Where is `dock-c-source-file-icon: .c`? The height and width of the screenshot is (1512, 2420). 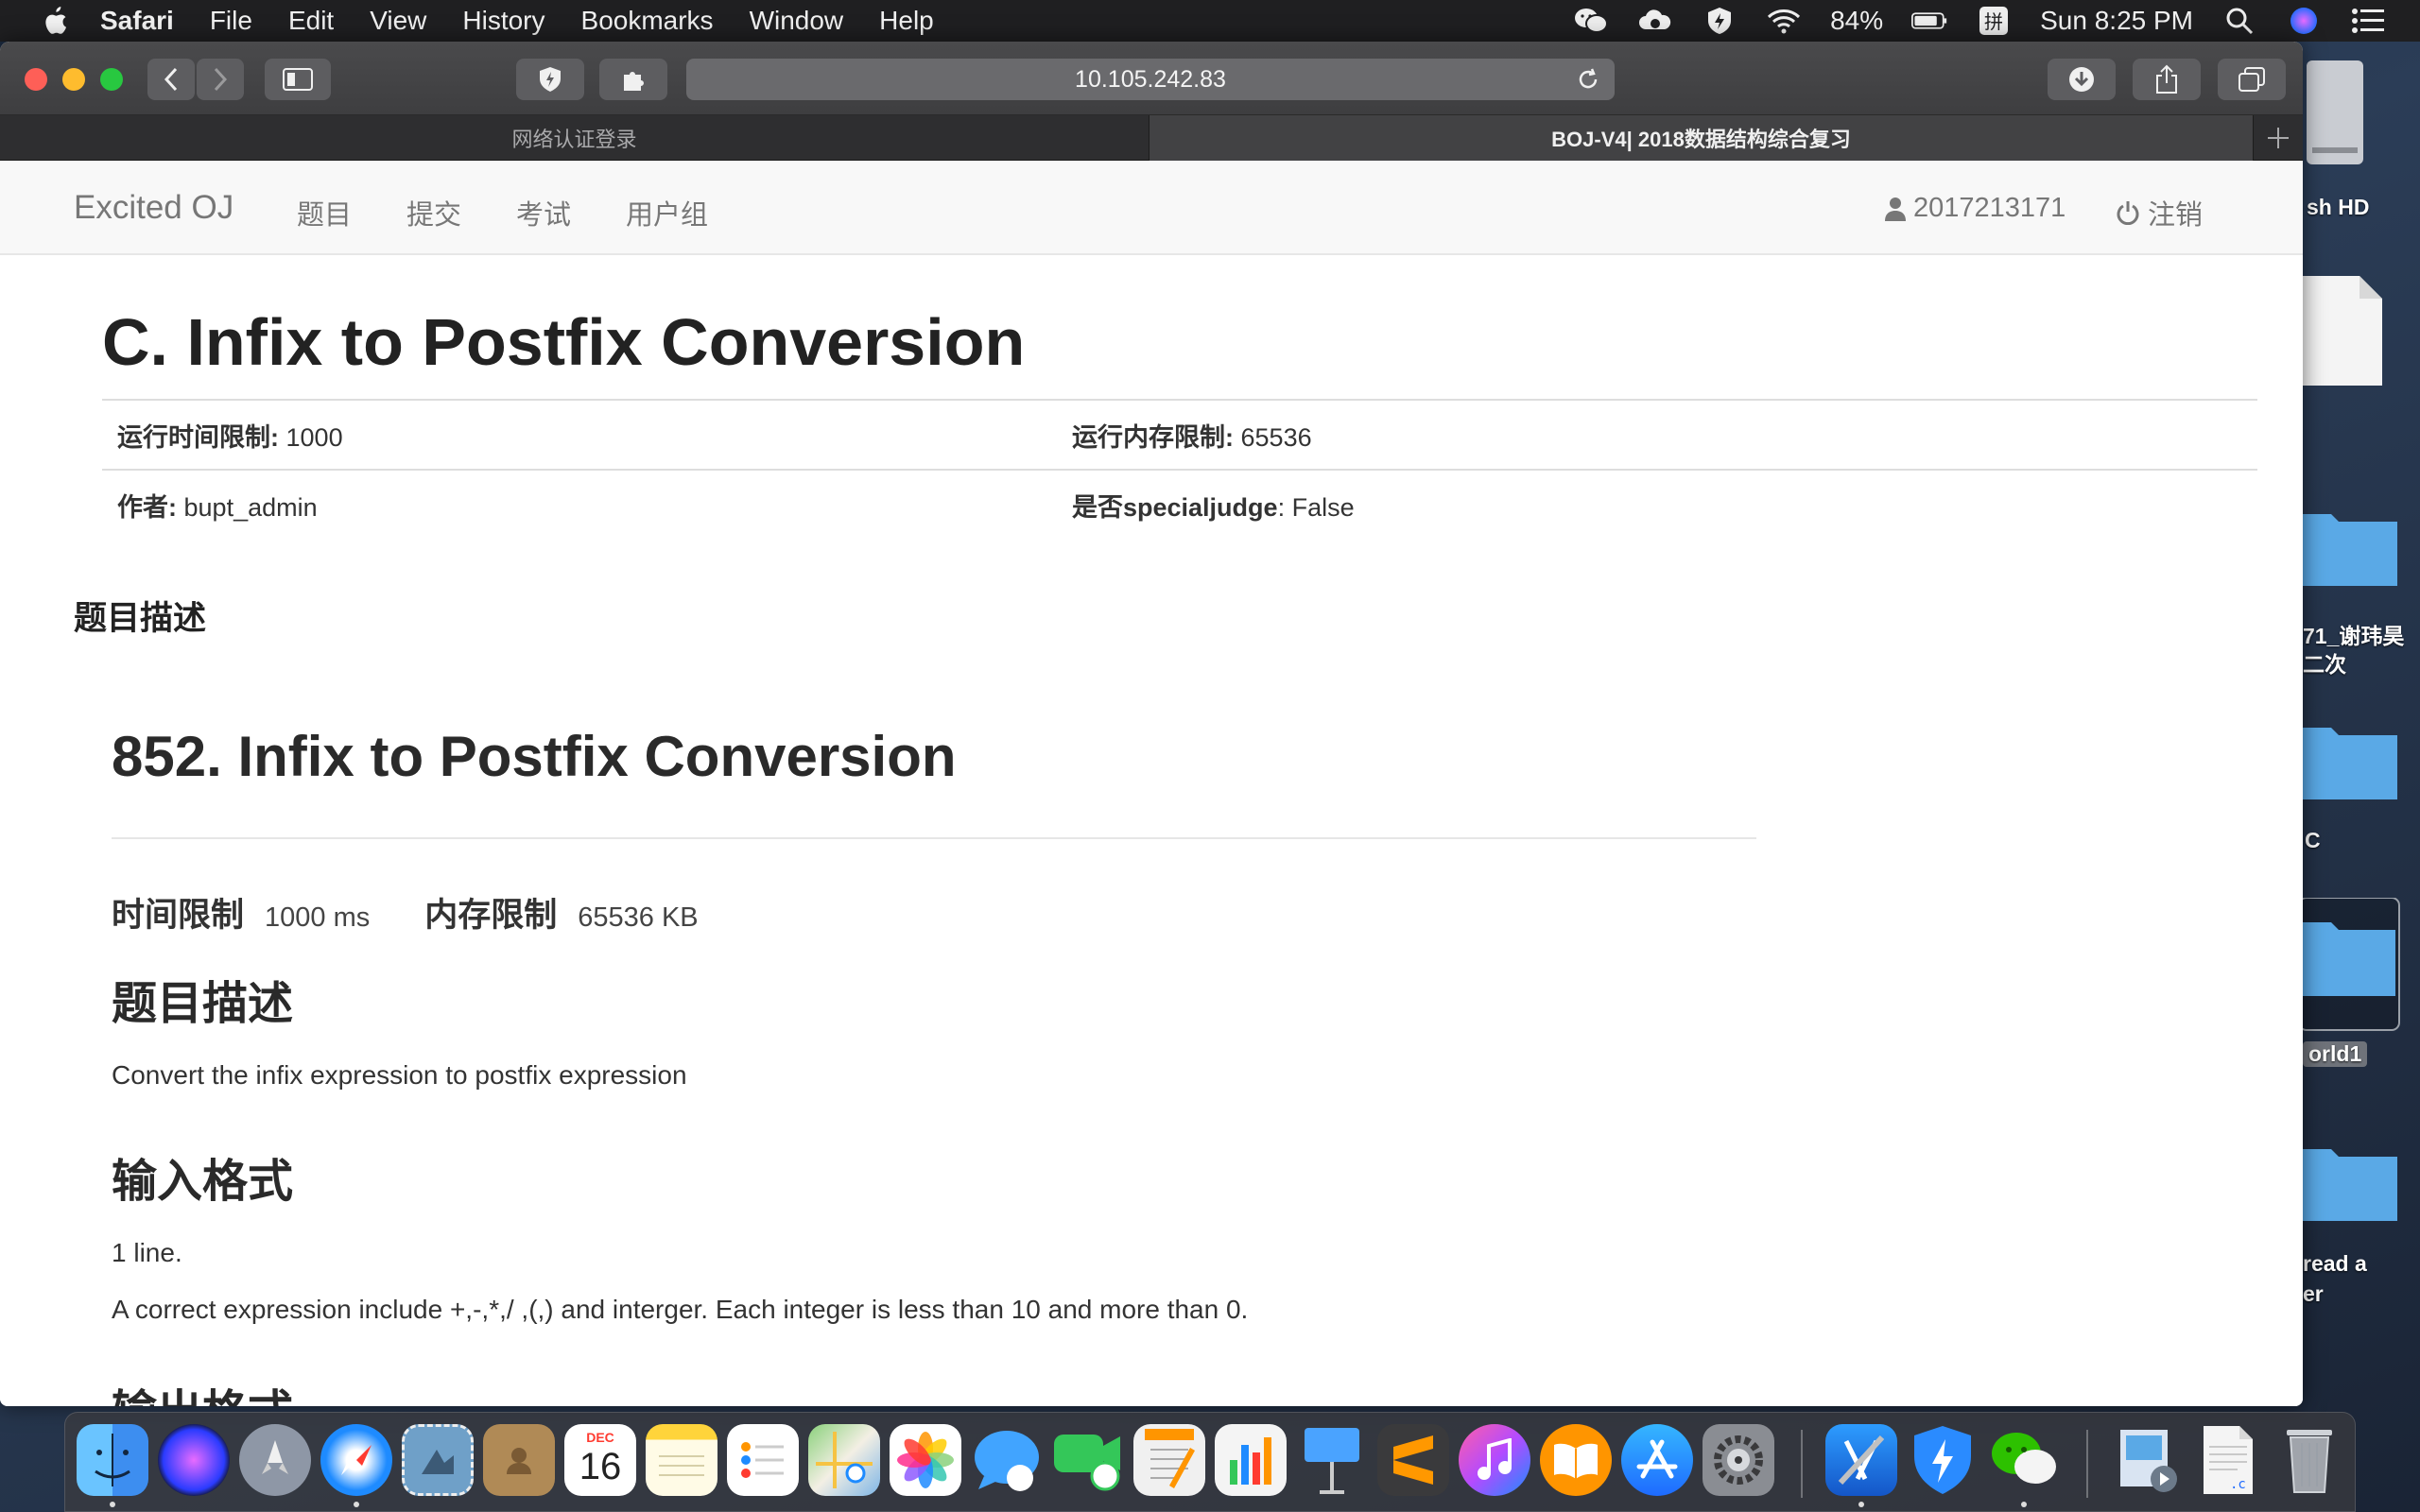 dock-c-source-file-icon: .c is located at coordinates (2228, 1460).